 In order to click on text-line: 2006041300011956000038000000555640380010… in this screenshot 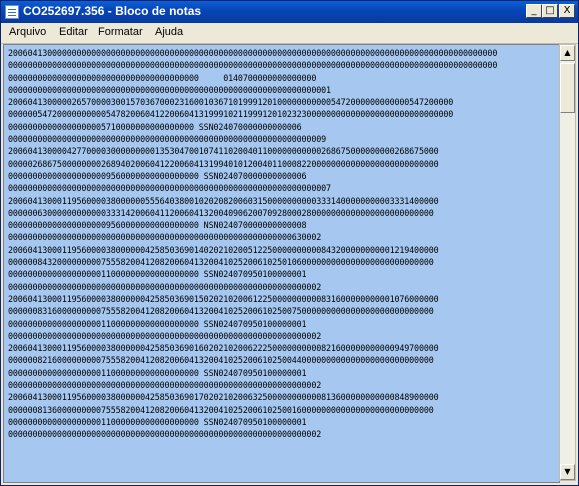, I will do `click(223, 200)`.